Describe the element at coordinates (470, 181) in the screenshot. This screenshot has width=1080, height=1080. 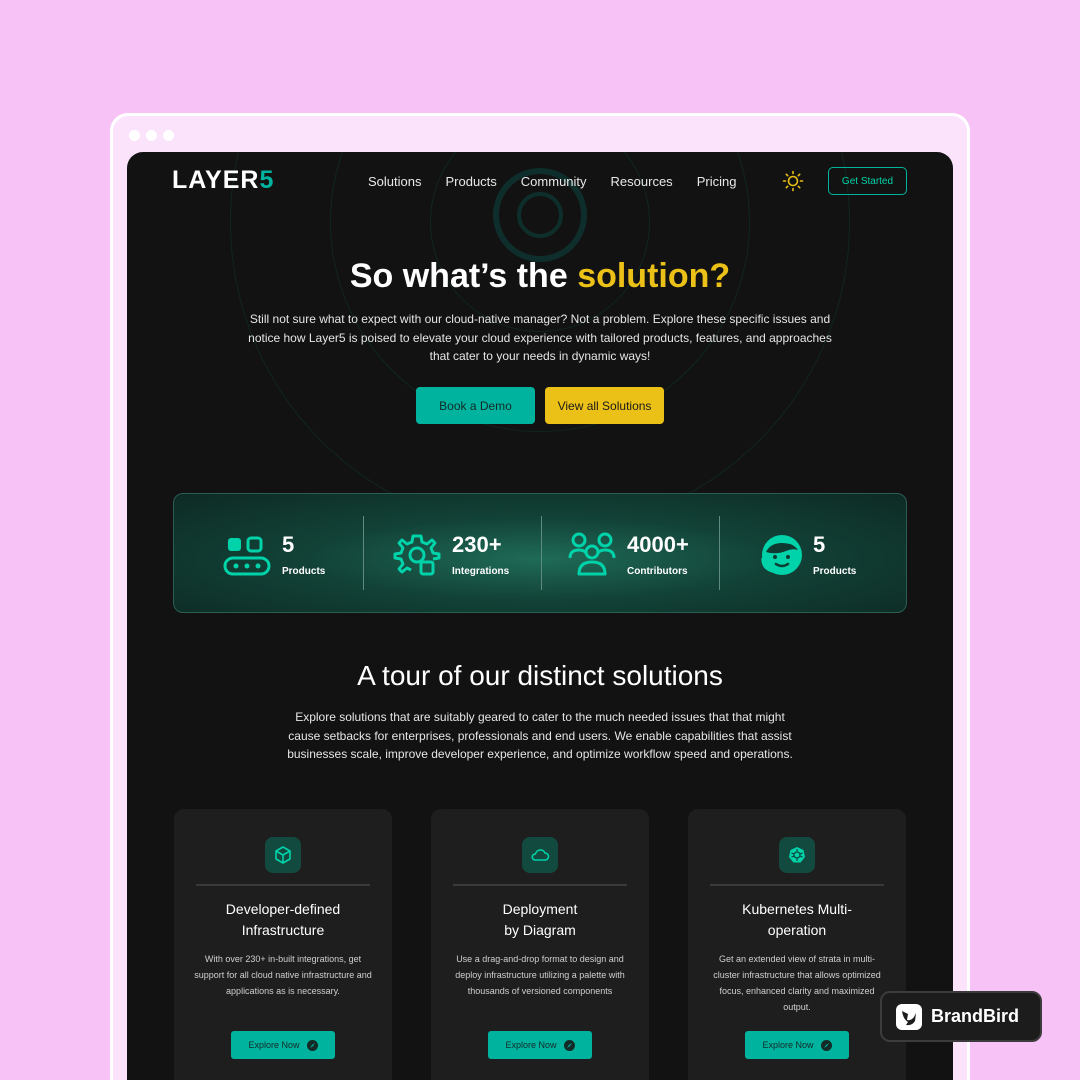
I see `nav-link-products: Products` at that location.